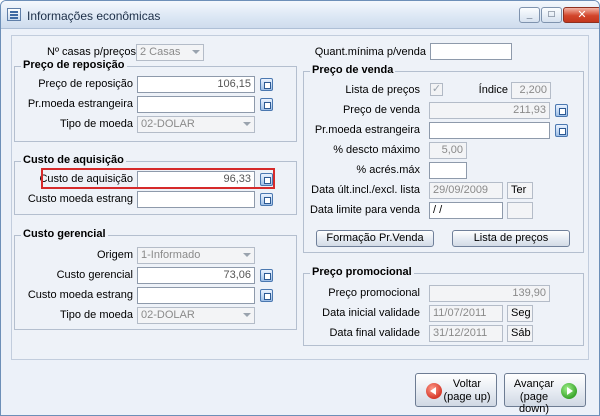 This screenshot has width=600, height=416. What do you see at coordinates (448, 170) in the screenshot?
I see `acrescimo-maximo-input` at bounding box center [448, 170].